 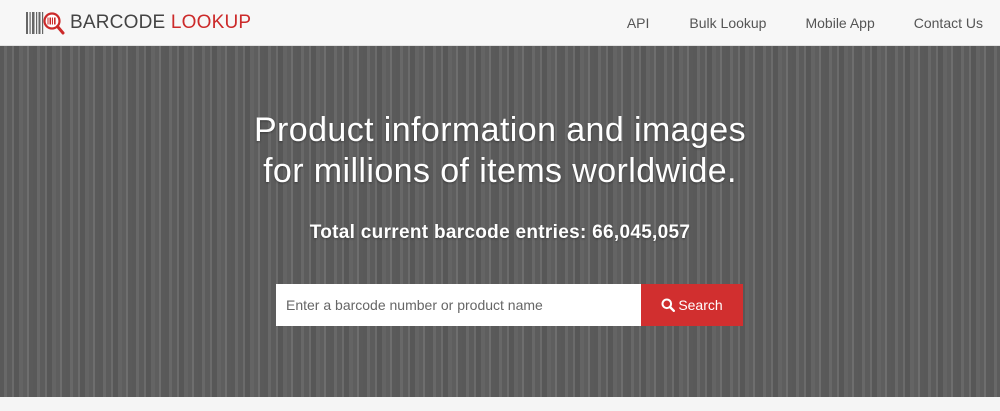 I want to click on search-button: Search, so click(x=692, y=305).